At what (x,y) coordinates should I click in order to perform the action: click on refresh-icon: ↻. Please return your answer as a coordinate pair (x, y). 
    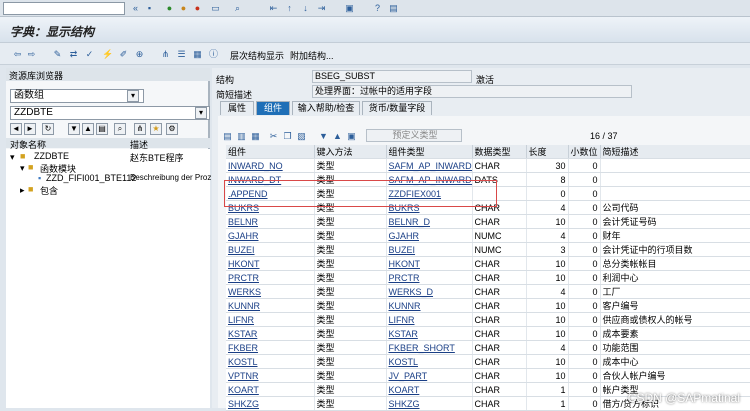
    Looking at the image, I should click on (48, 129).